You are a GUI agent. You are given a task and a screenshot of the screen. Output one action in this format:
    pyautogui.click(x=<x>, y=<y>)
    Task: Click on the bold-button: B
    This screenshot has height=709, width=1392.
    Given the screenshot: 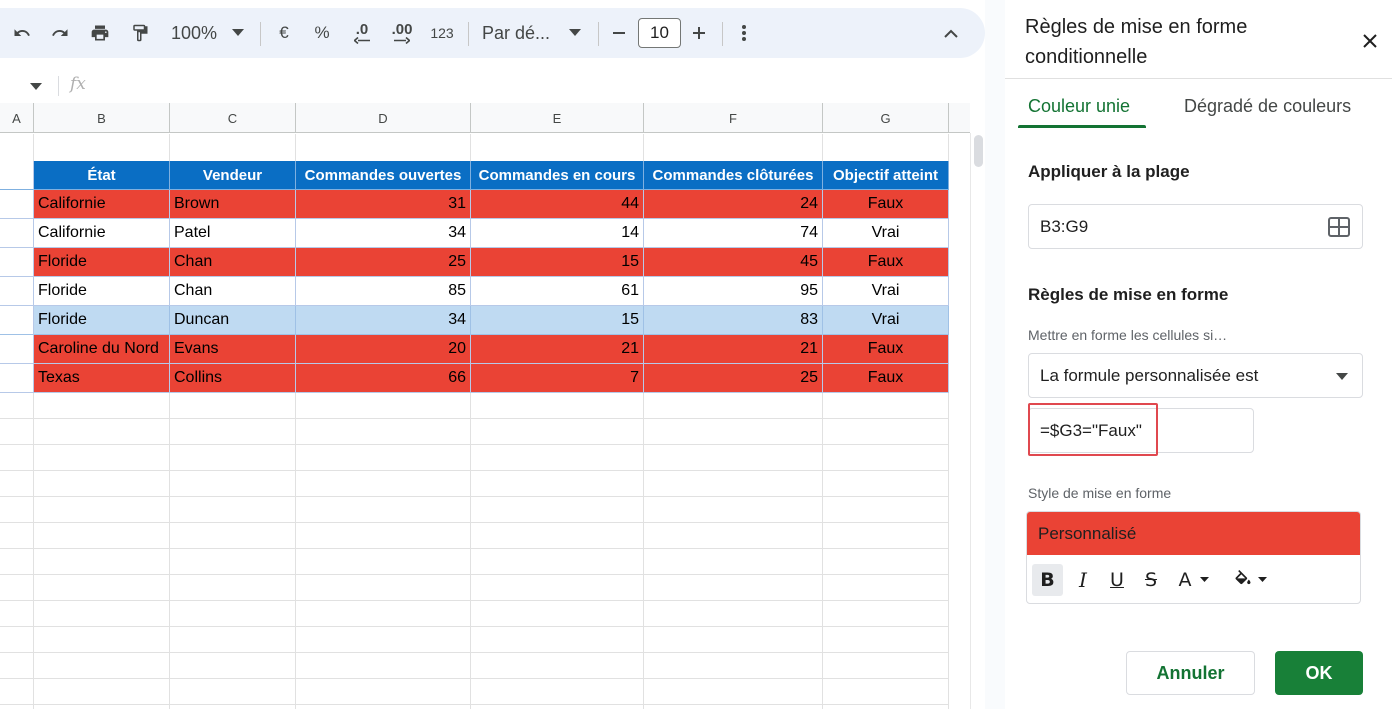 What is the action you would take?
    pyautogui.click(x=1047, y=580)
    